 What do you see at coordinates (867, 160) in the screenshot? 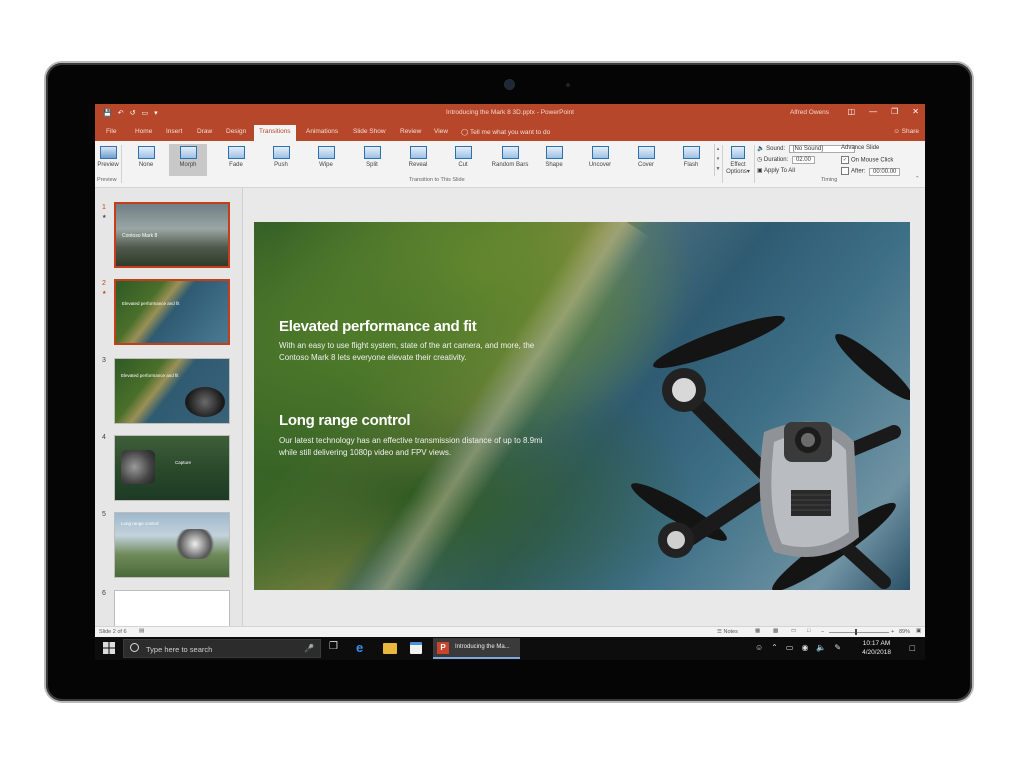
I see `on-mouse-click-row: ✓ On Mouse Click` at bounding box center [867, 160].